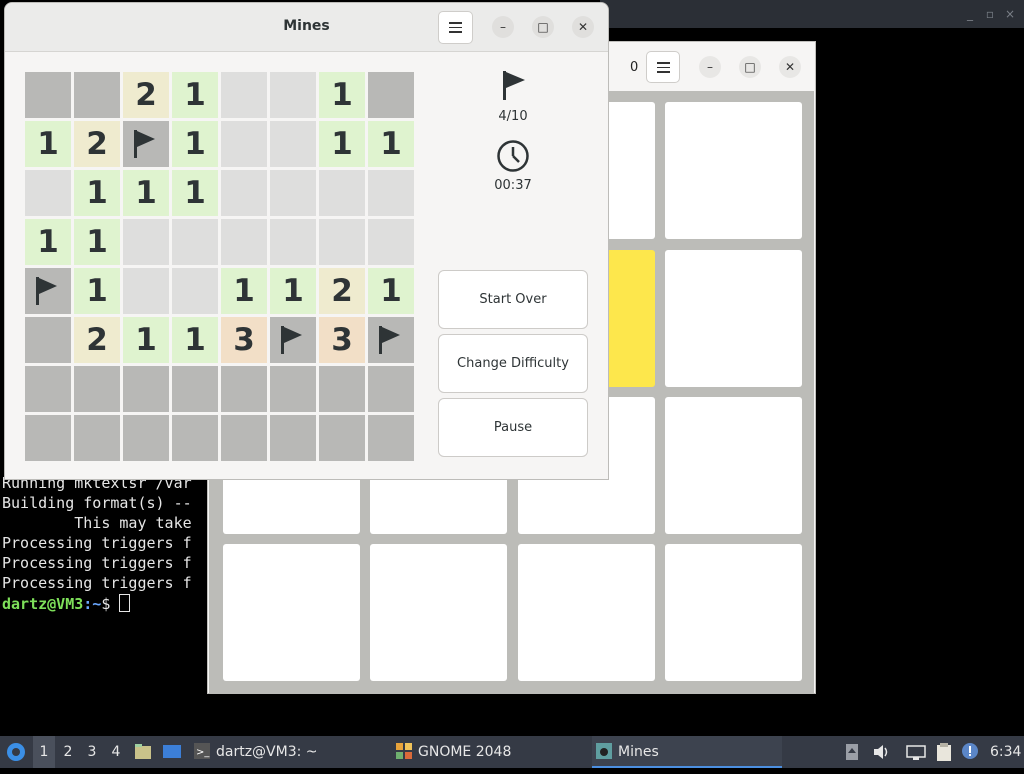 The image size is (1024, 774). I want to click on task-terminal: >_ dartz@VM3: ~, so click(289, 752).